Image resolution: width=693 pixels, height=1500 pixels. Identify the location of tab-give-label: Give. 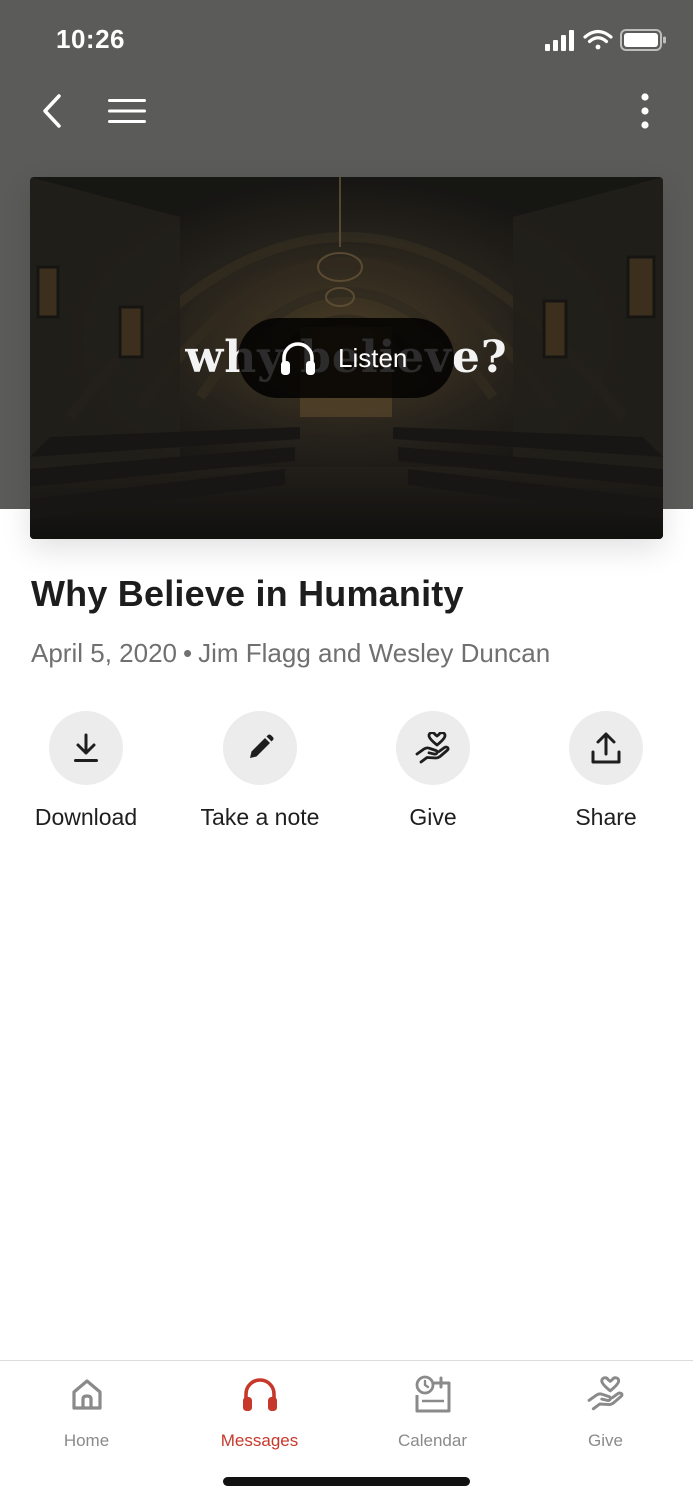
(605, 1440).